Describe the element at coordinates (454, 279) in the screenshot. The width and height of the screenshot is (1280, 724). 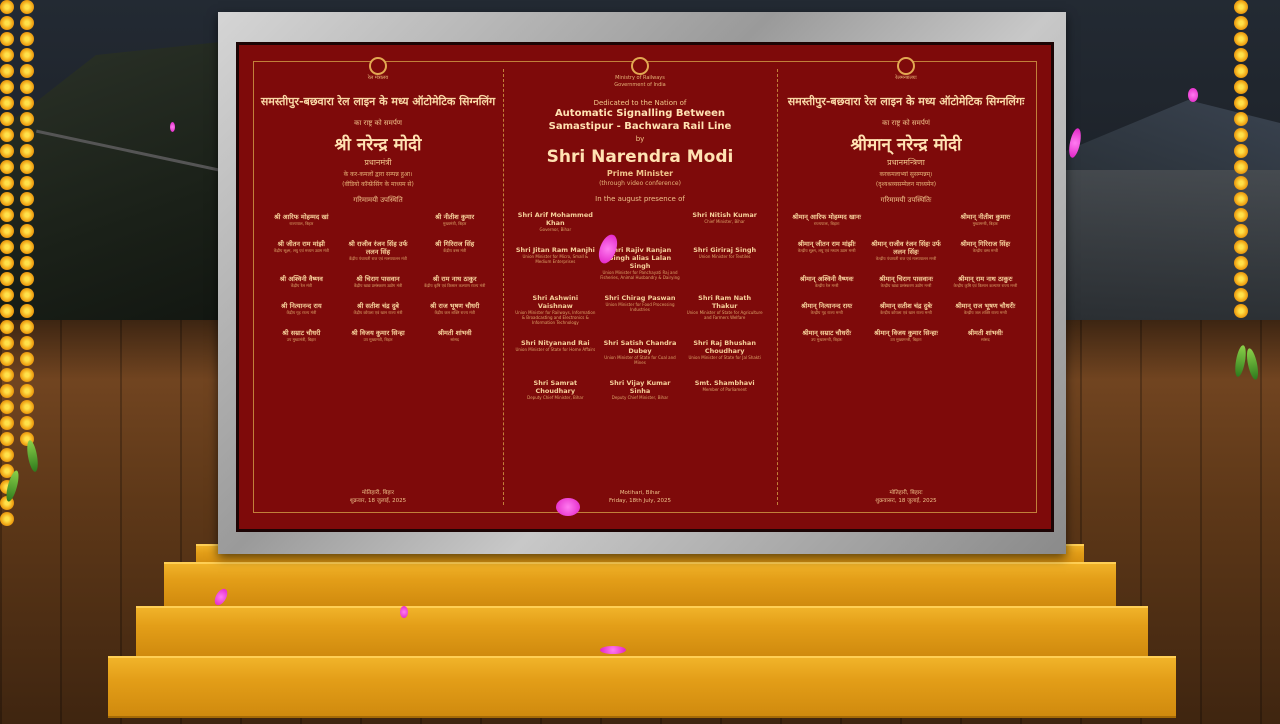
I see `dignitary-name: श्री राम नाथ ठाकुर` at that location.